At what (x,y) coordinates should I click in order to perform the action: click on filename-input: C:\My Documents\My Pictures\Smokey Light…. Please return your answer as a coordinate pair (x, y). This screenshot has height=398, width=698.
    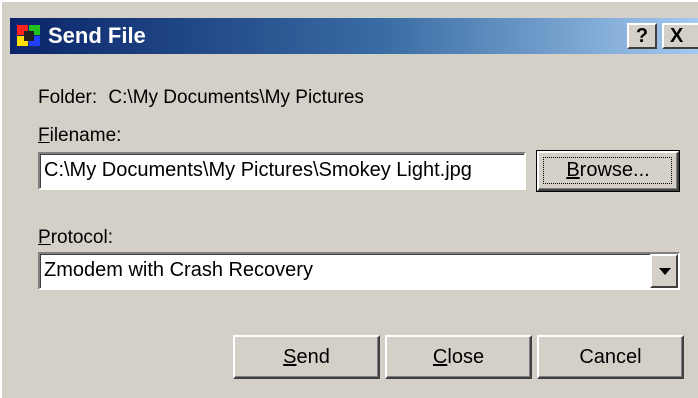
    Looking at the image, I should click on (282, 171).